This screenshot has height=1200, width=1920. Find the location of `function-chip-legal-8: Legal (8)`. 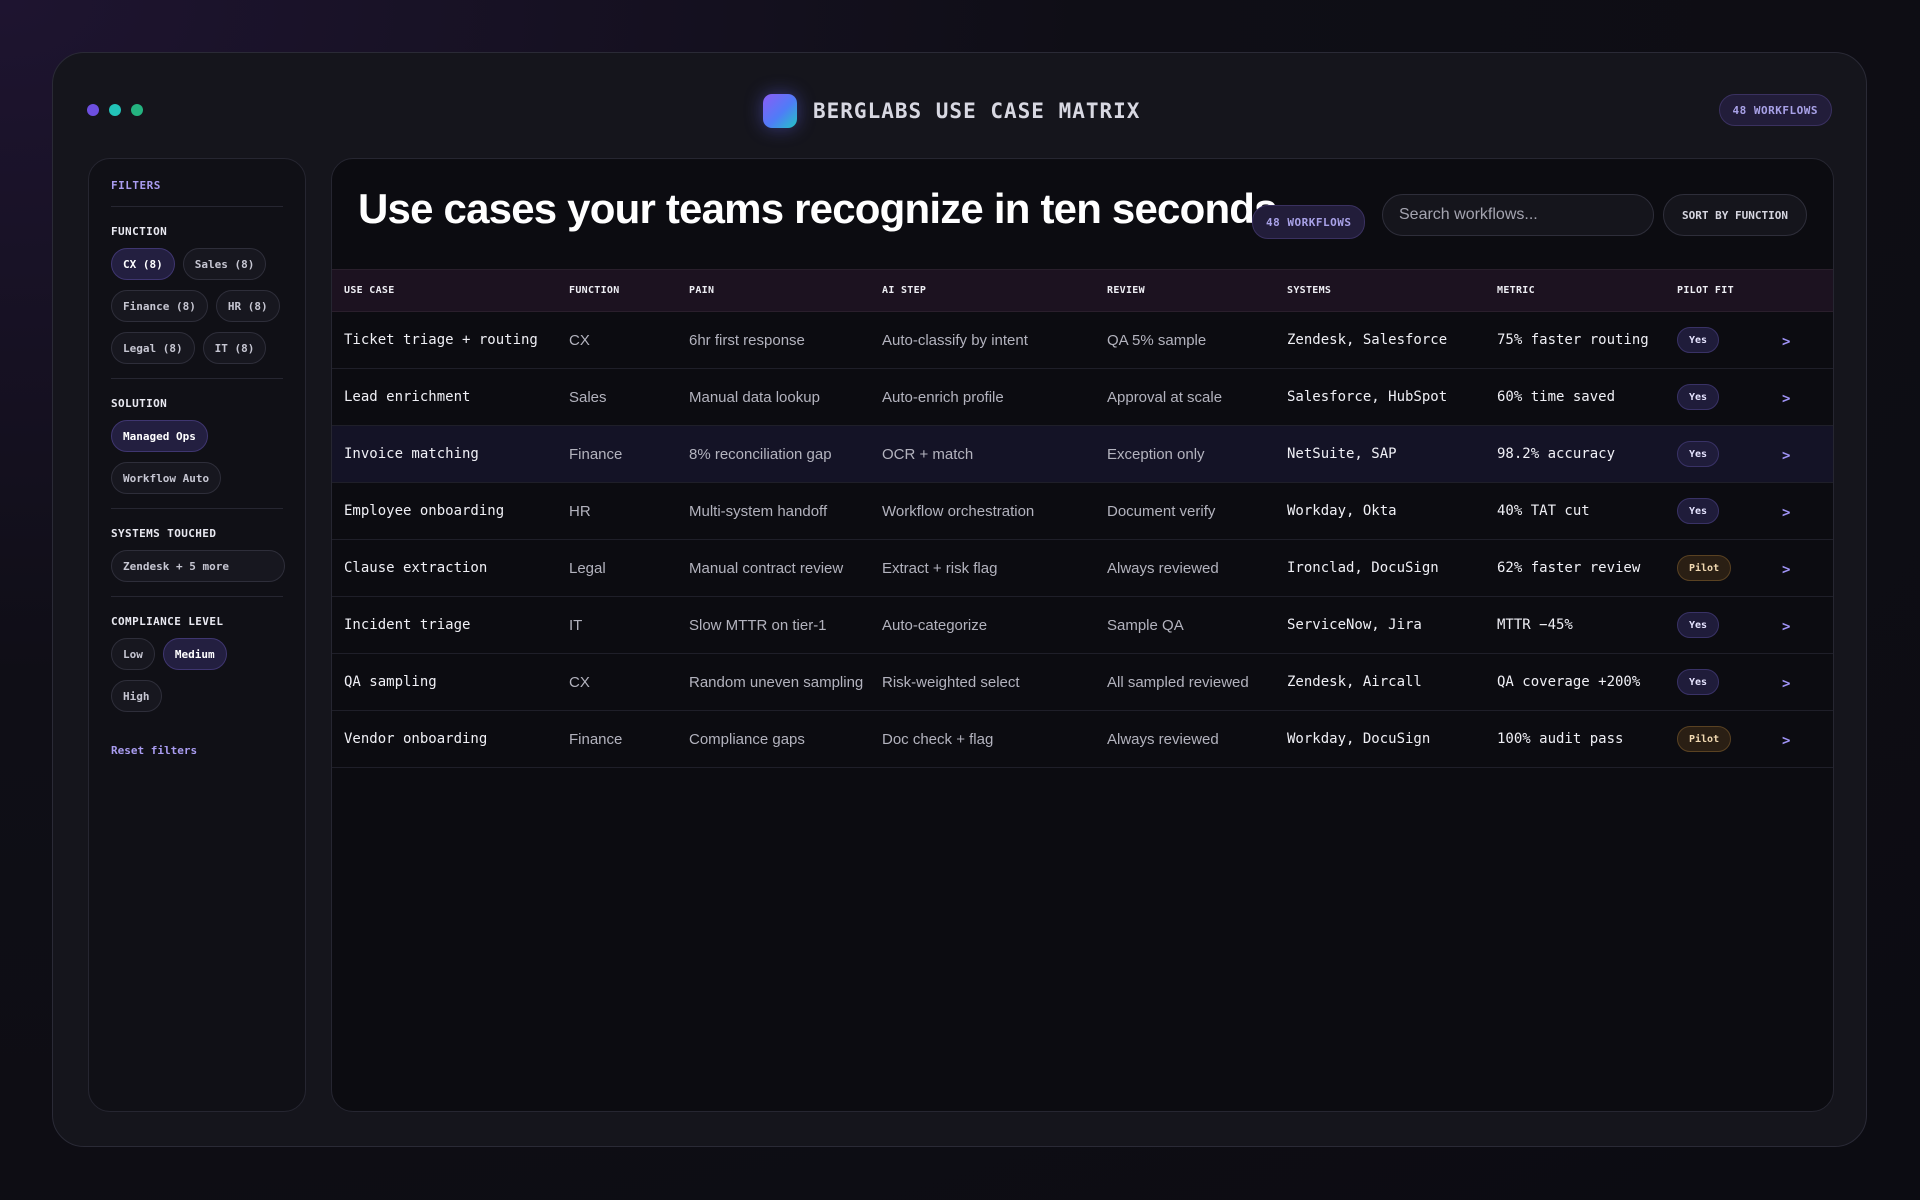

function-chip-legal-8: Legal (8) is located at coordinates (153, 348).